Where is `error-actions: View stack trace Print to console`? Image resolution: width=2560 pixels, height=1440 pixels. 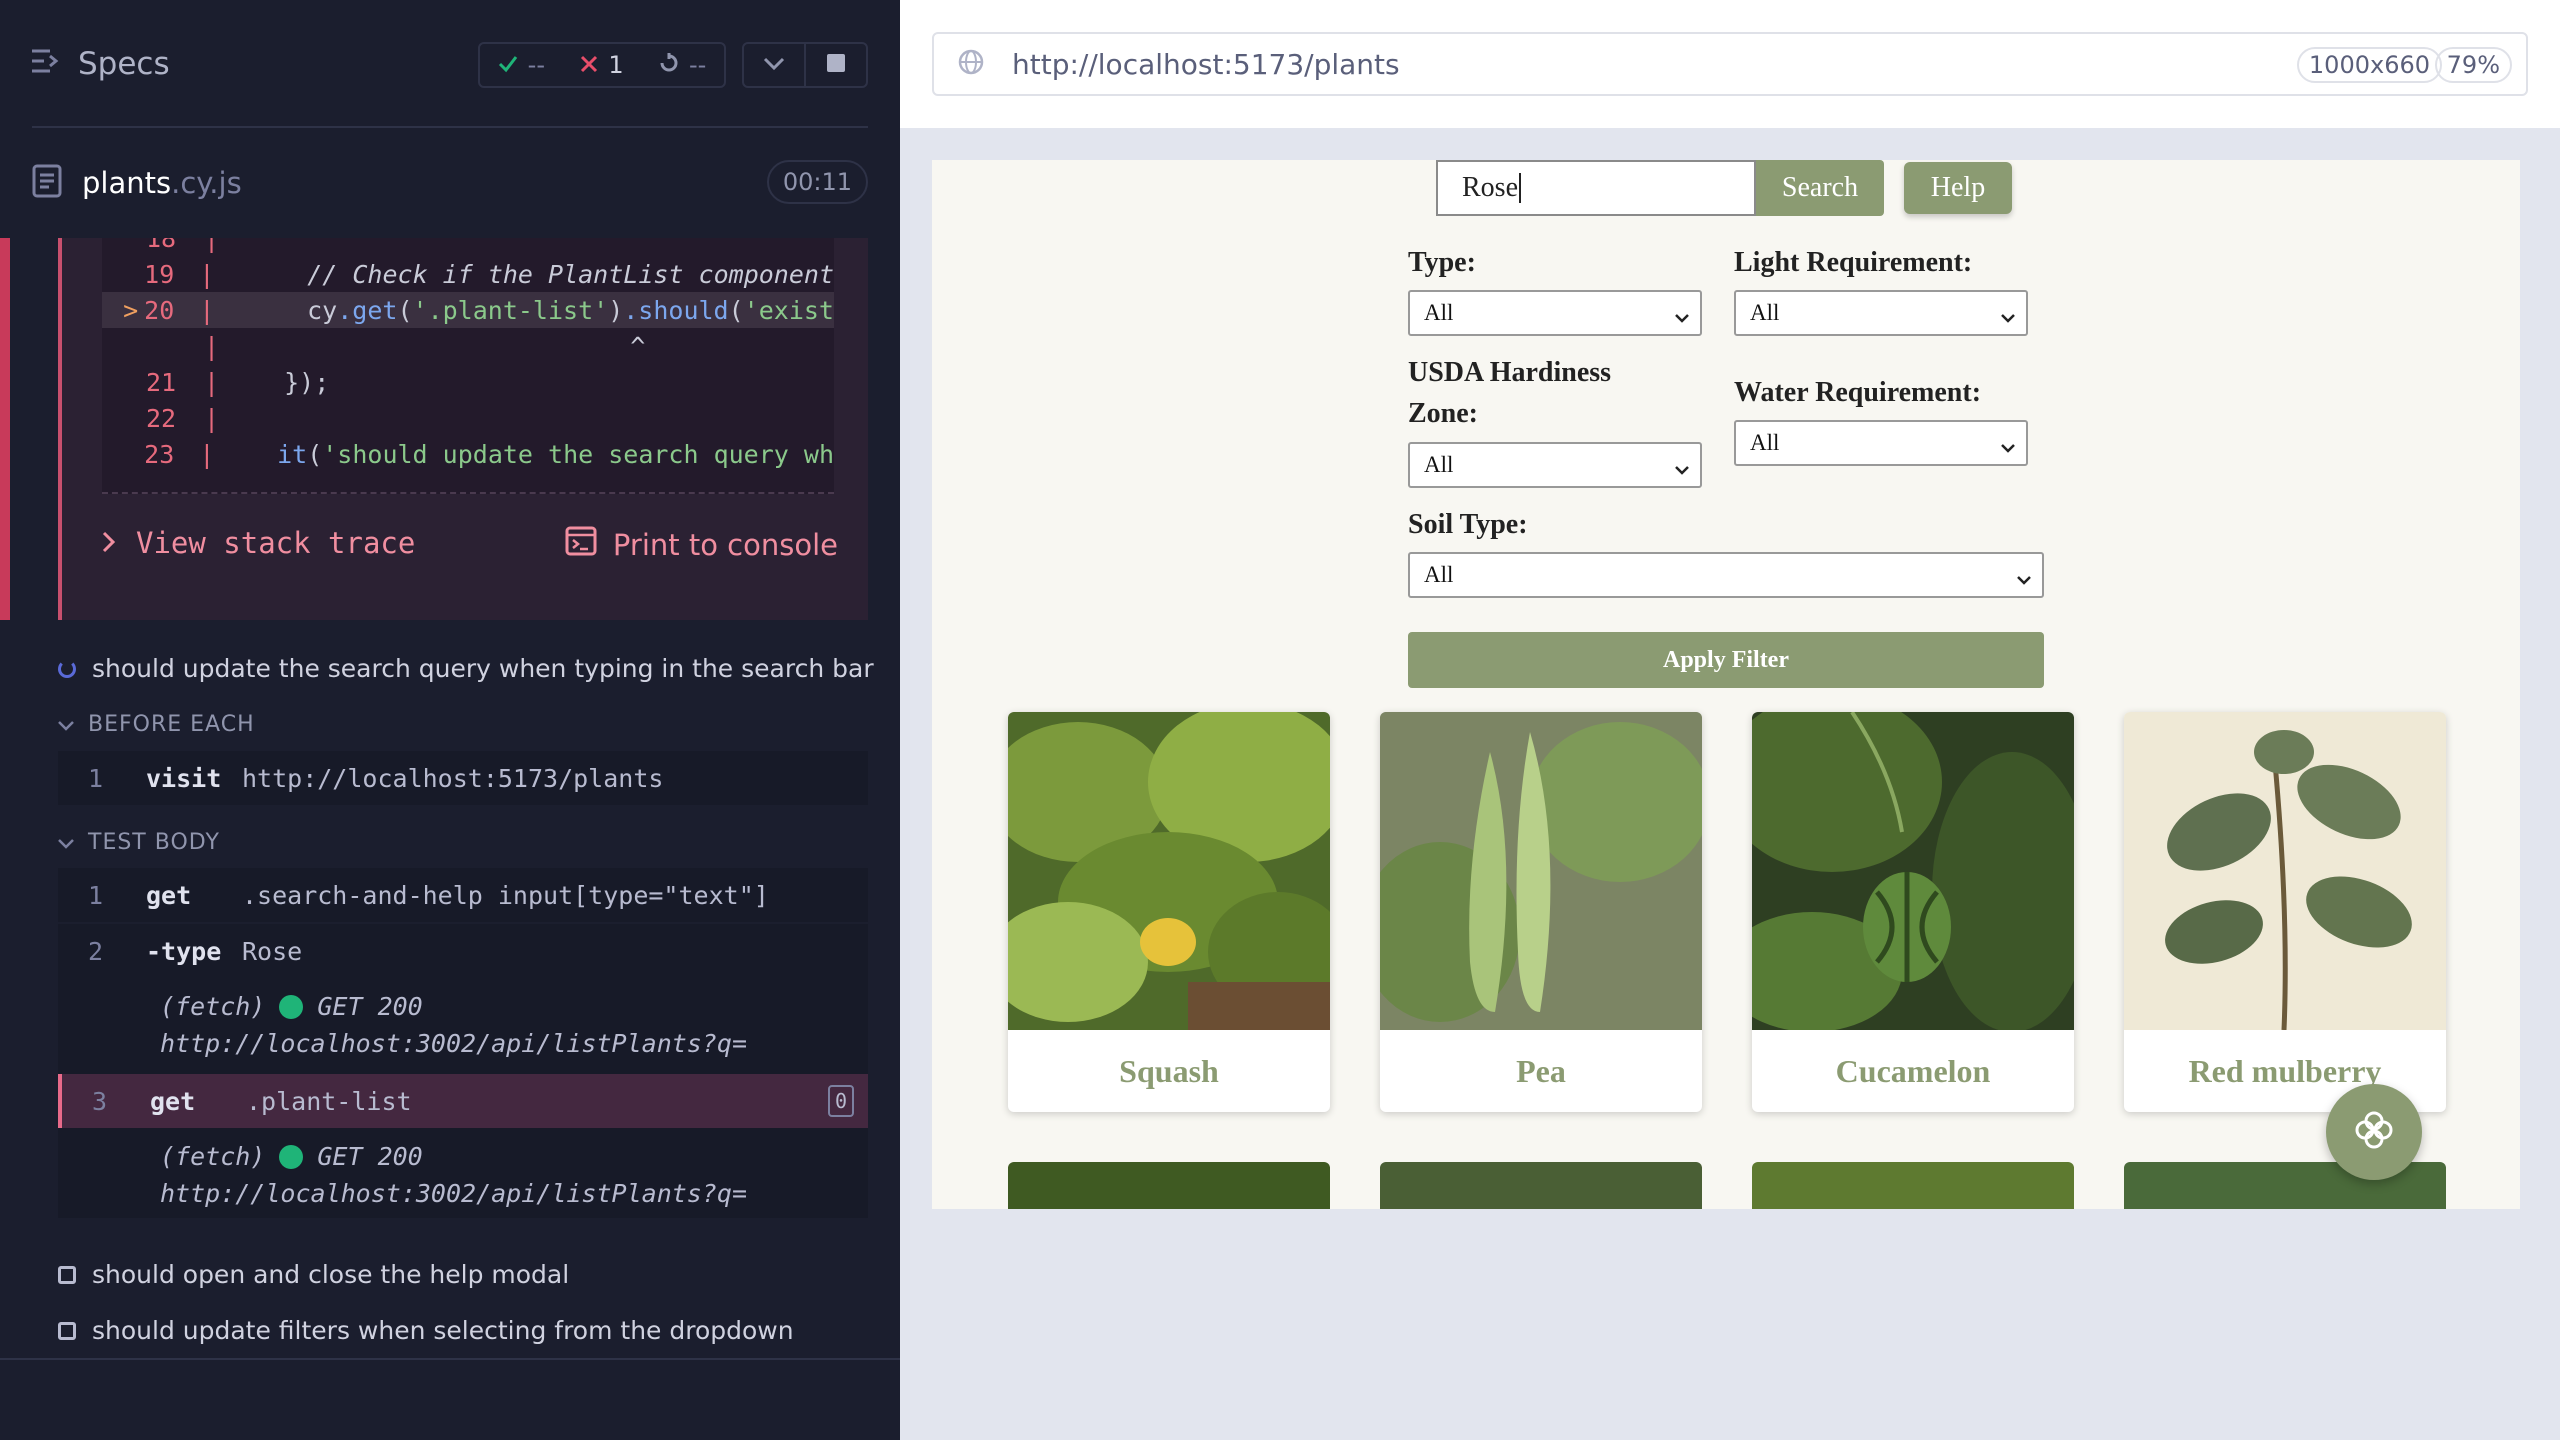 error-actions: View stack trace Print to console is located at coordinates (467, 556).